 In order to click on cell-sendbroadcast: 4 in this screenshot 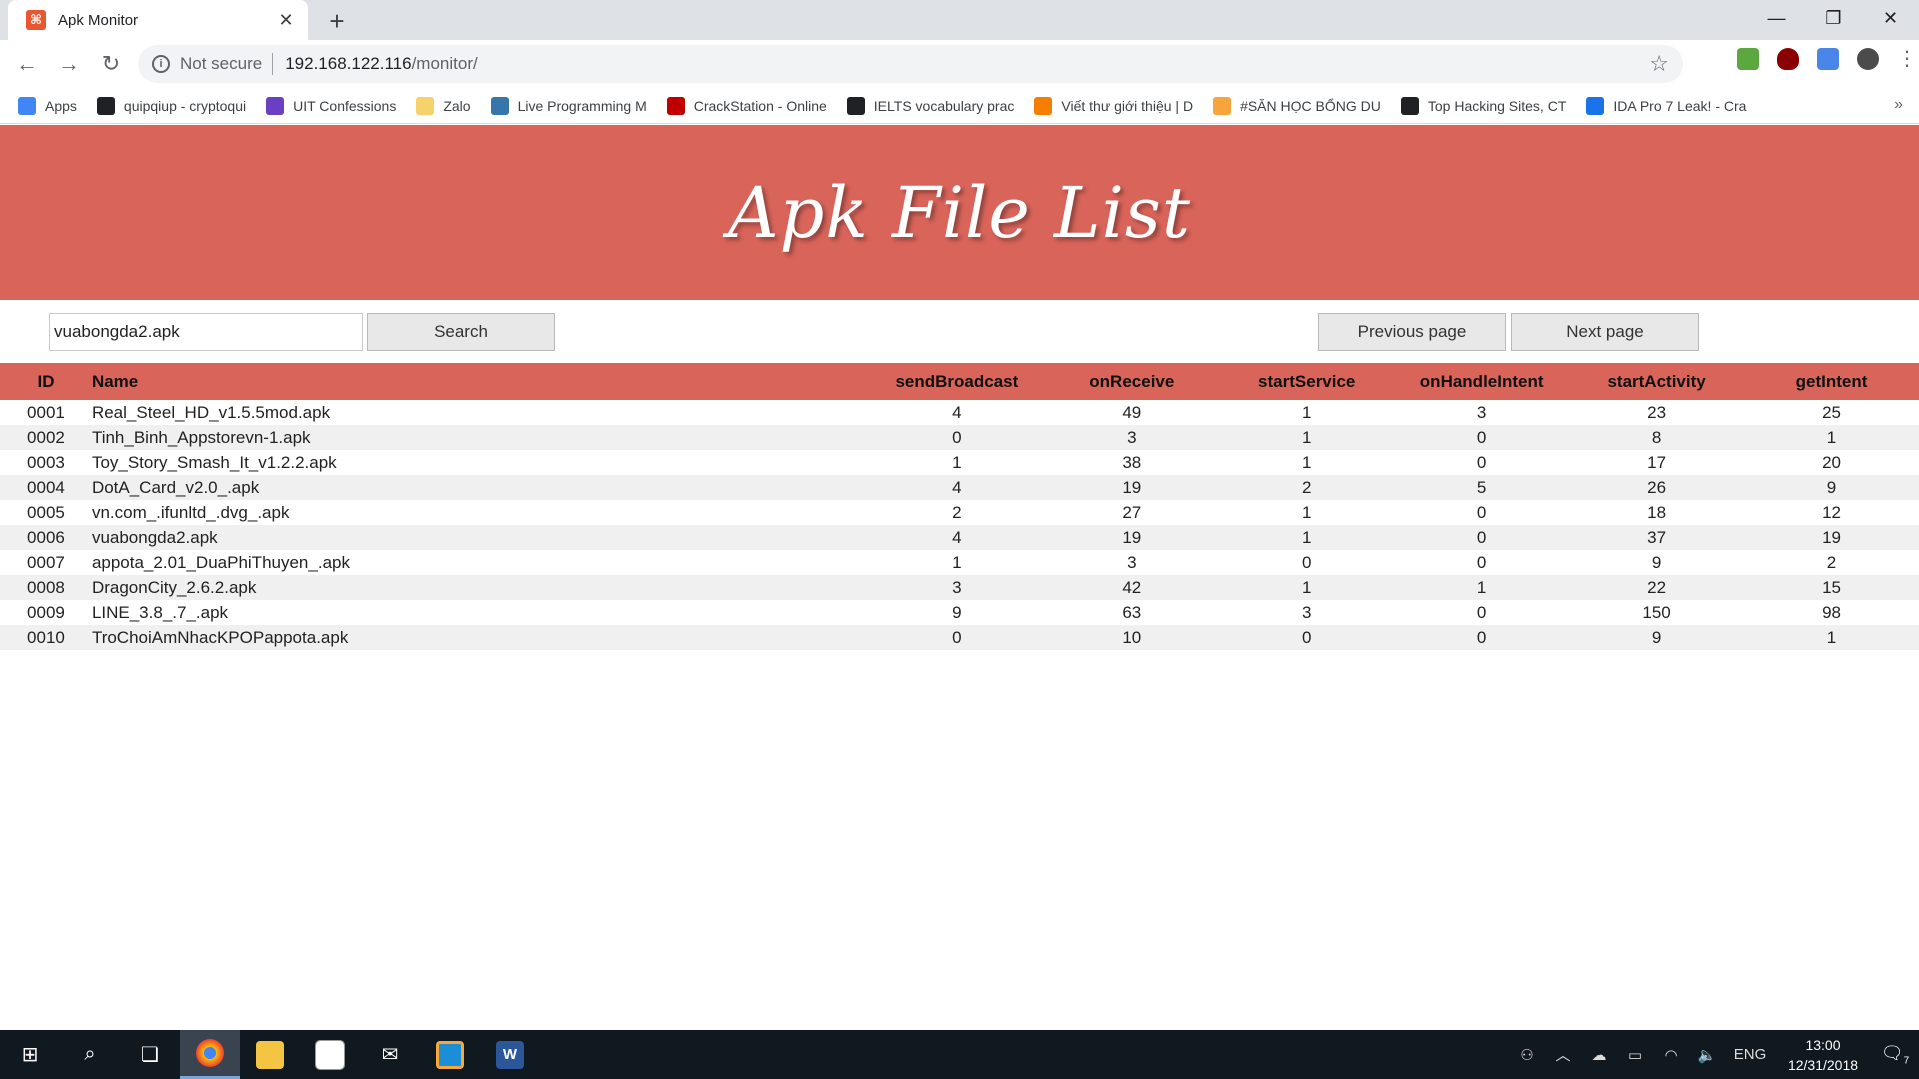, I will do `click(957, 487)`.